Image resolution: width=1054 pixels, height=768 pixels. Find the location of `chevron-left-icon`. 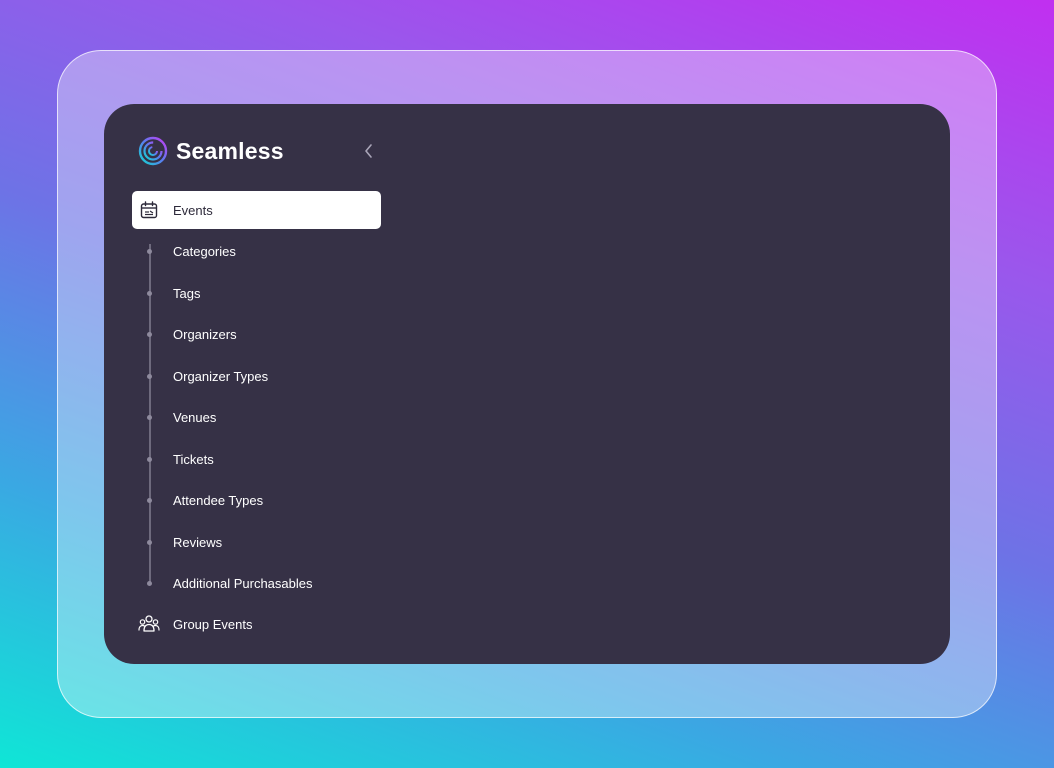

chevron-left-icon is located at coordinates (368, 151).